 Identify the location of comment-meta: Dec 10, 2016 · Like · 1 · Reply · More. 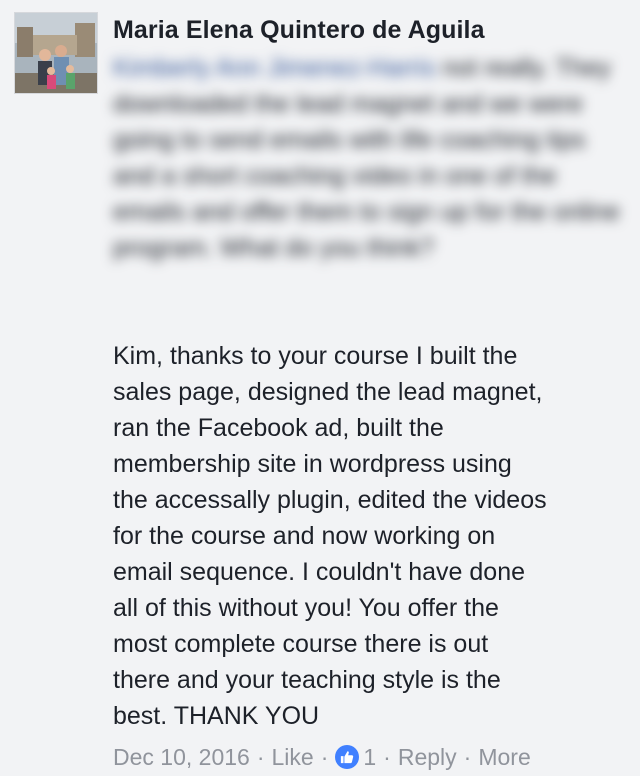
(322, 757).